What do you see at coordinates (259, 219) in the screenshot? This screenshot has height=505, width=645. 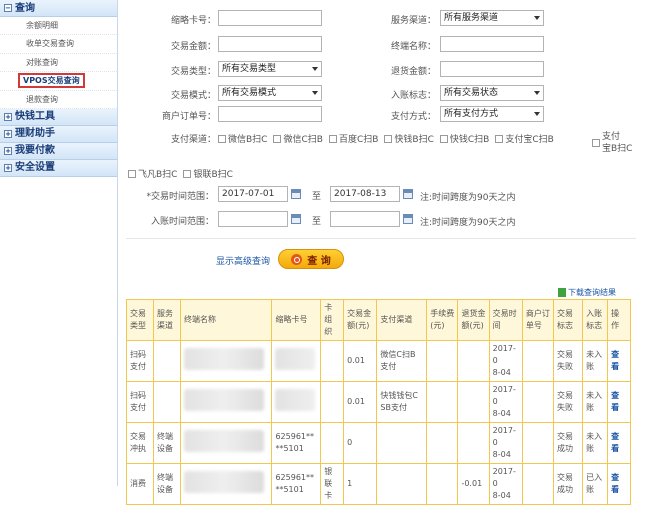 I see `entry-time-from` at bounding box center [259, 219].